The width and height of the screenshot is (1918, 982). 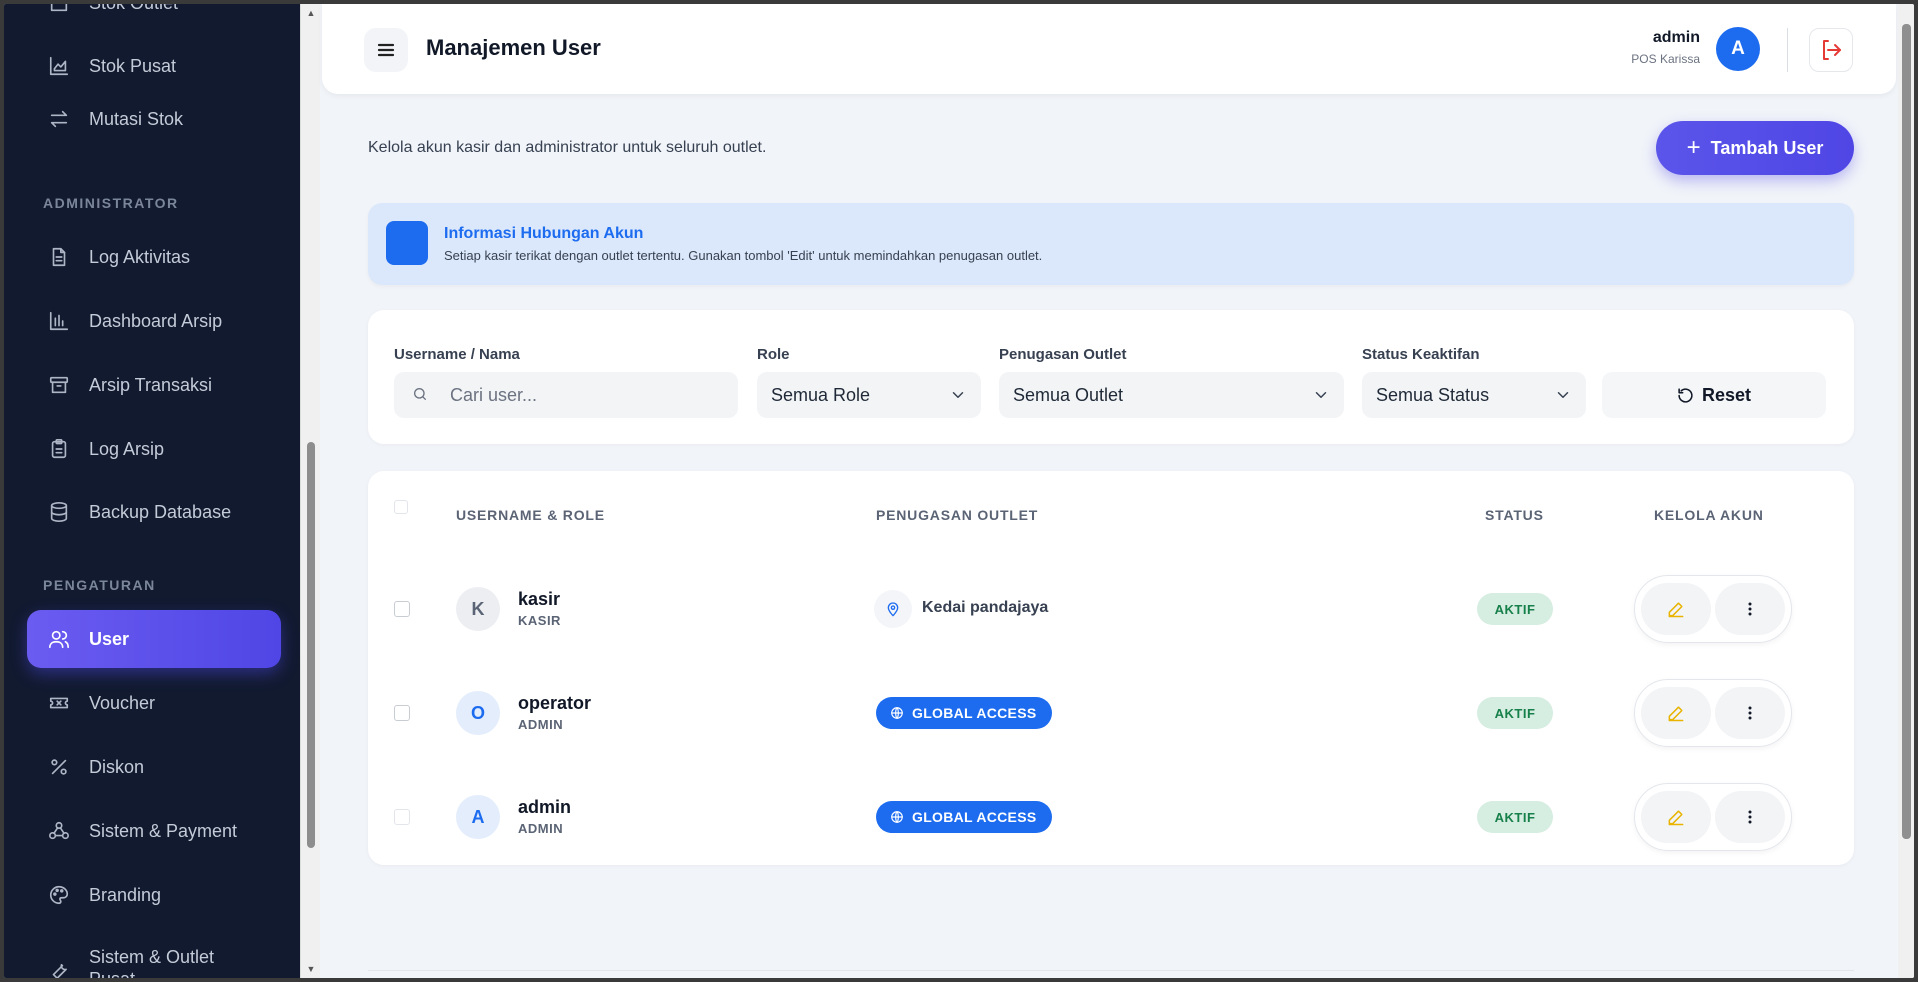 What do you see at coordinates (160, 511) in the screenshot?
I see `sidebar-item-label: Backup Database` at bounding box center [160, 511].